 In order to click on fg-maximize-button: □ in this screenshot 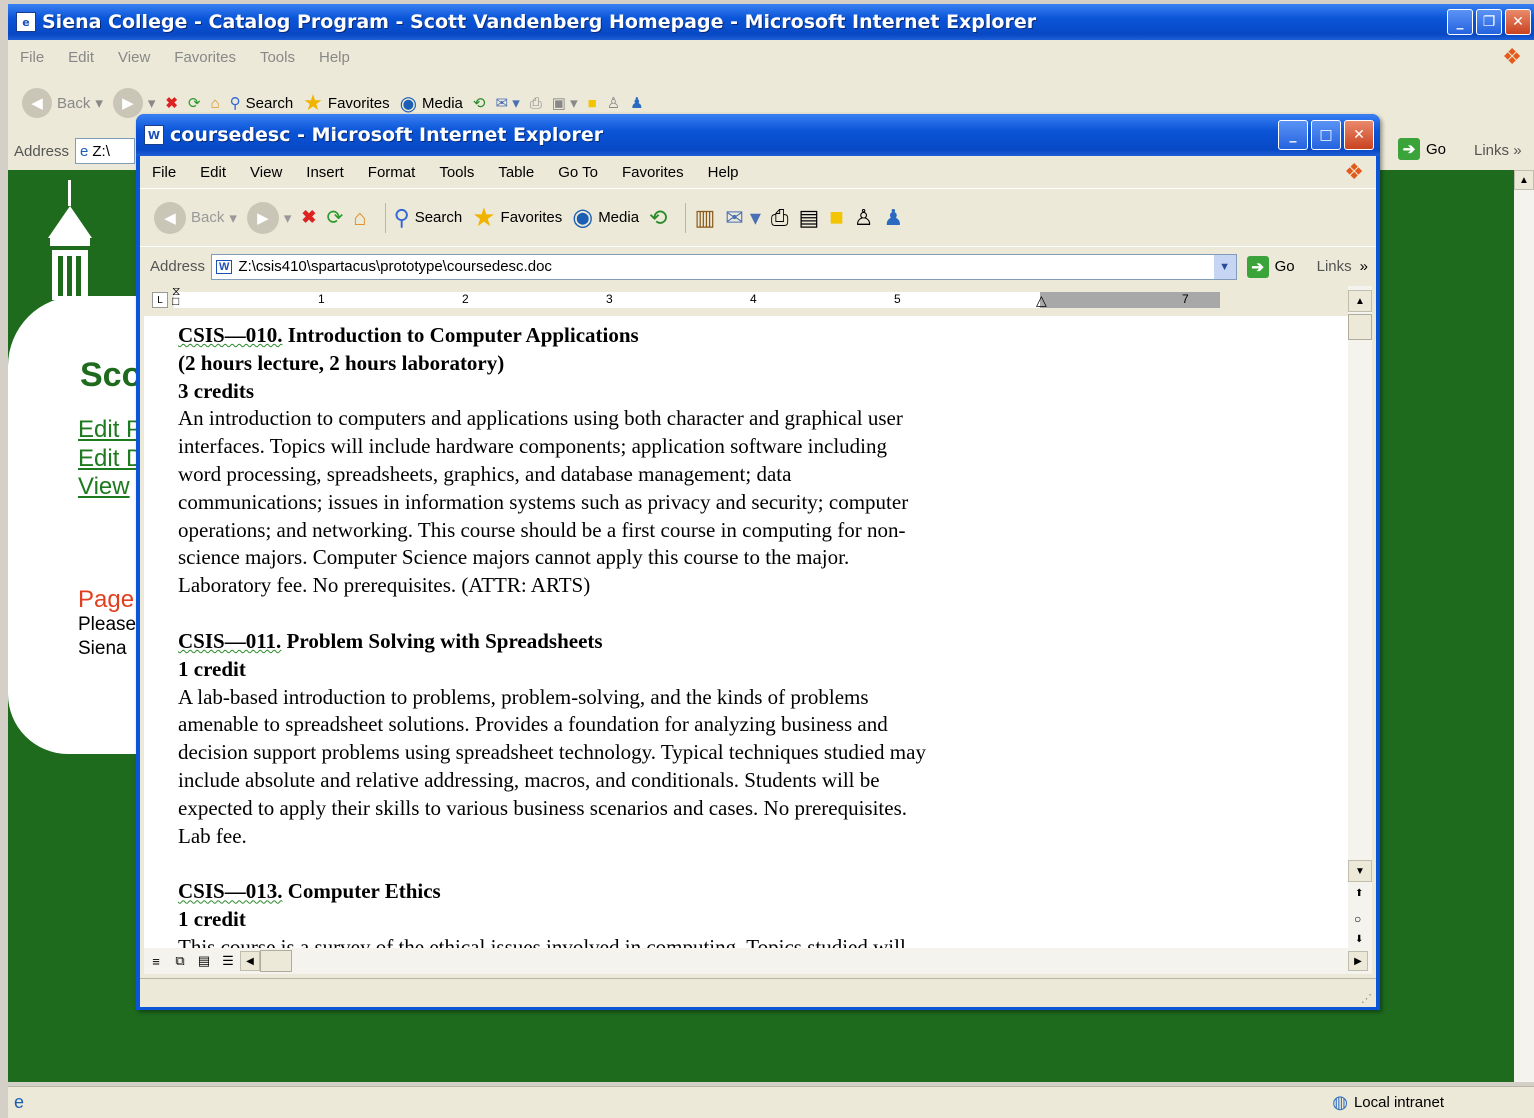, I will do `click(1326, 135)`.